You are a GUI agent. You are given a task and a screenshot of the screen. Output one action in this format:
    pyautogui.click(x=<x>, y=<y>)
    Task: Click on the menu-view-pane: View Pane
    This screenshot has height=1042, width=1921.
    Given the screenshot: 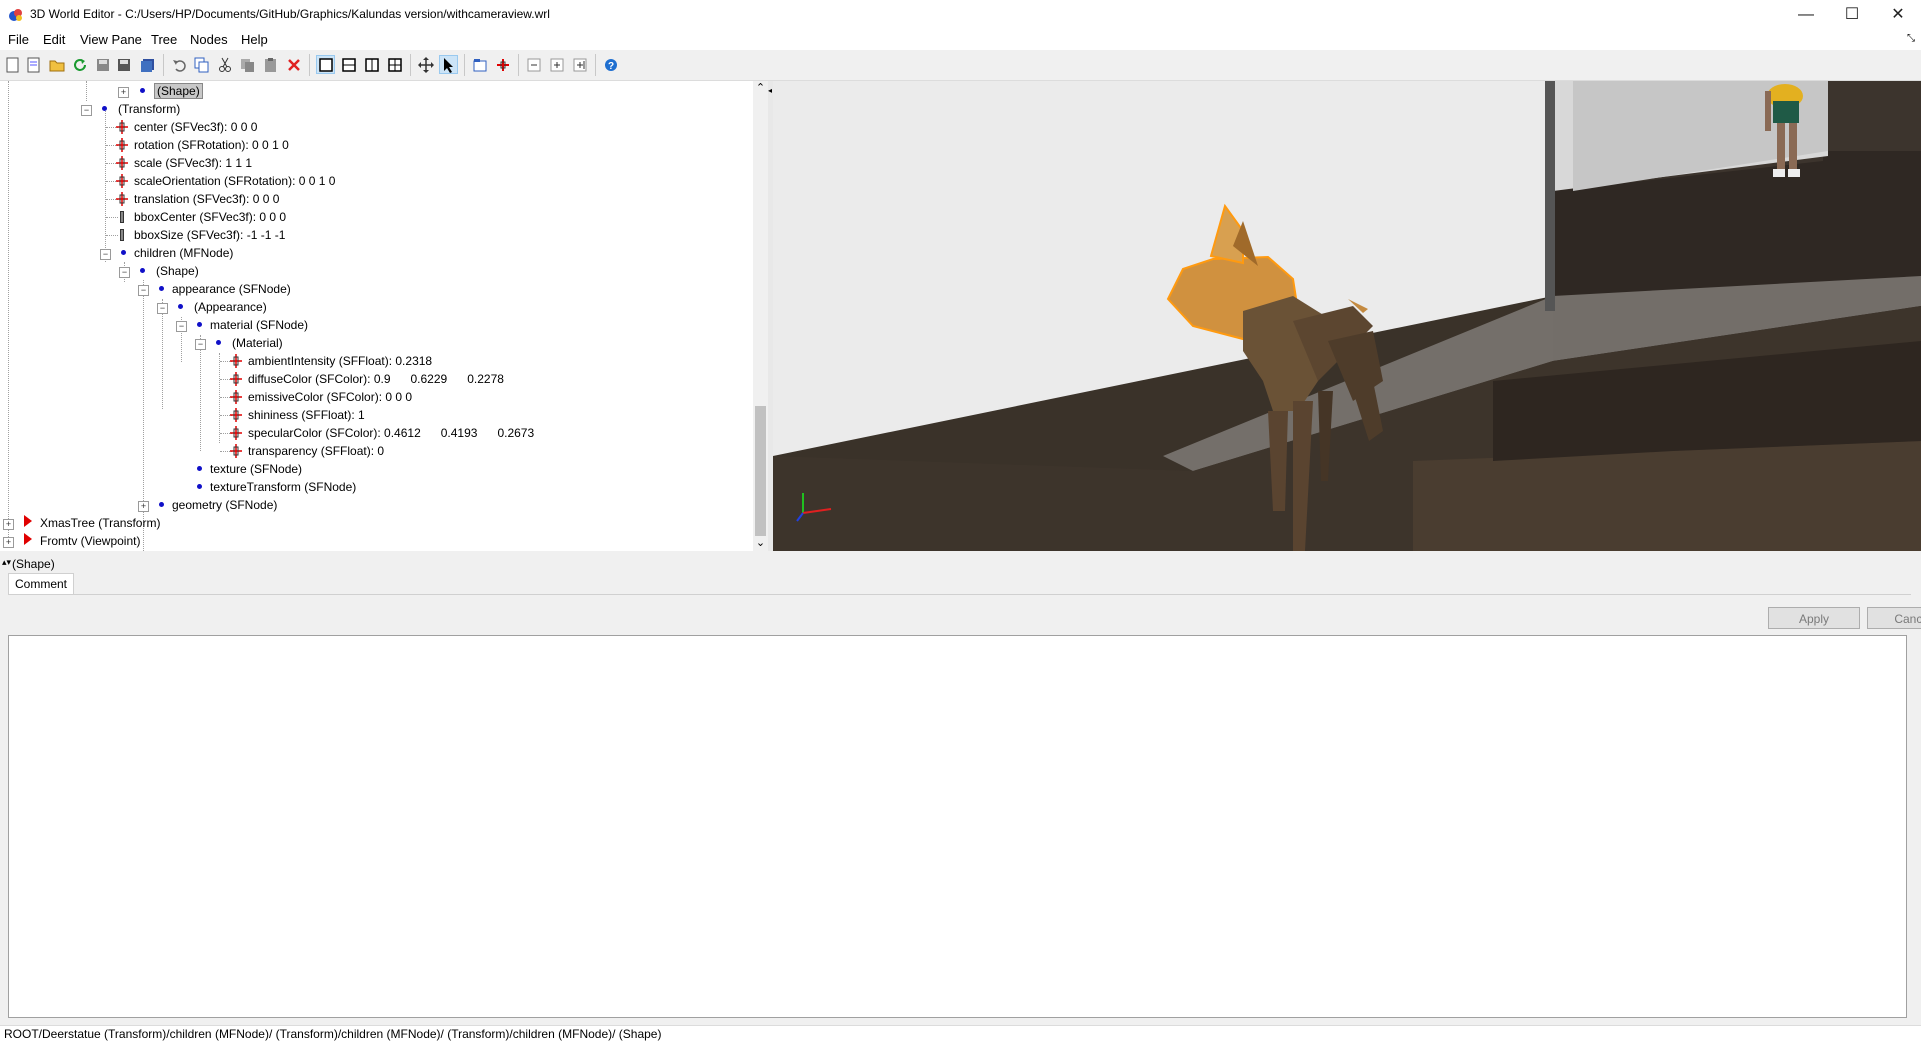 What is the action you would take?
    pyautogui.click(x=111, y=39)
    